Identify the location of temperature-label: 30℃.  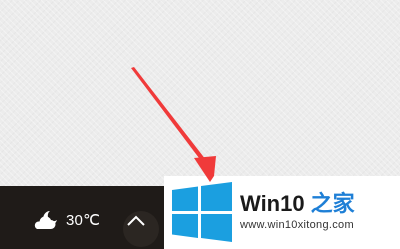
(83, 220).